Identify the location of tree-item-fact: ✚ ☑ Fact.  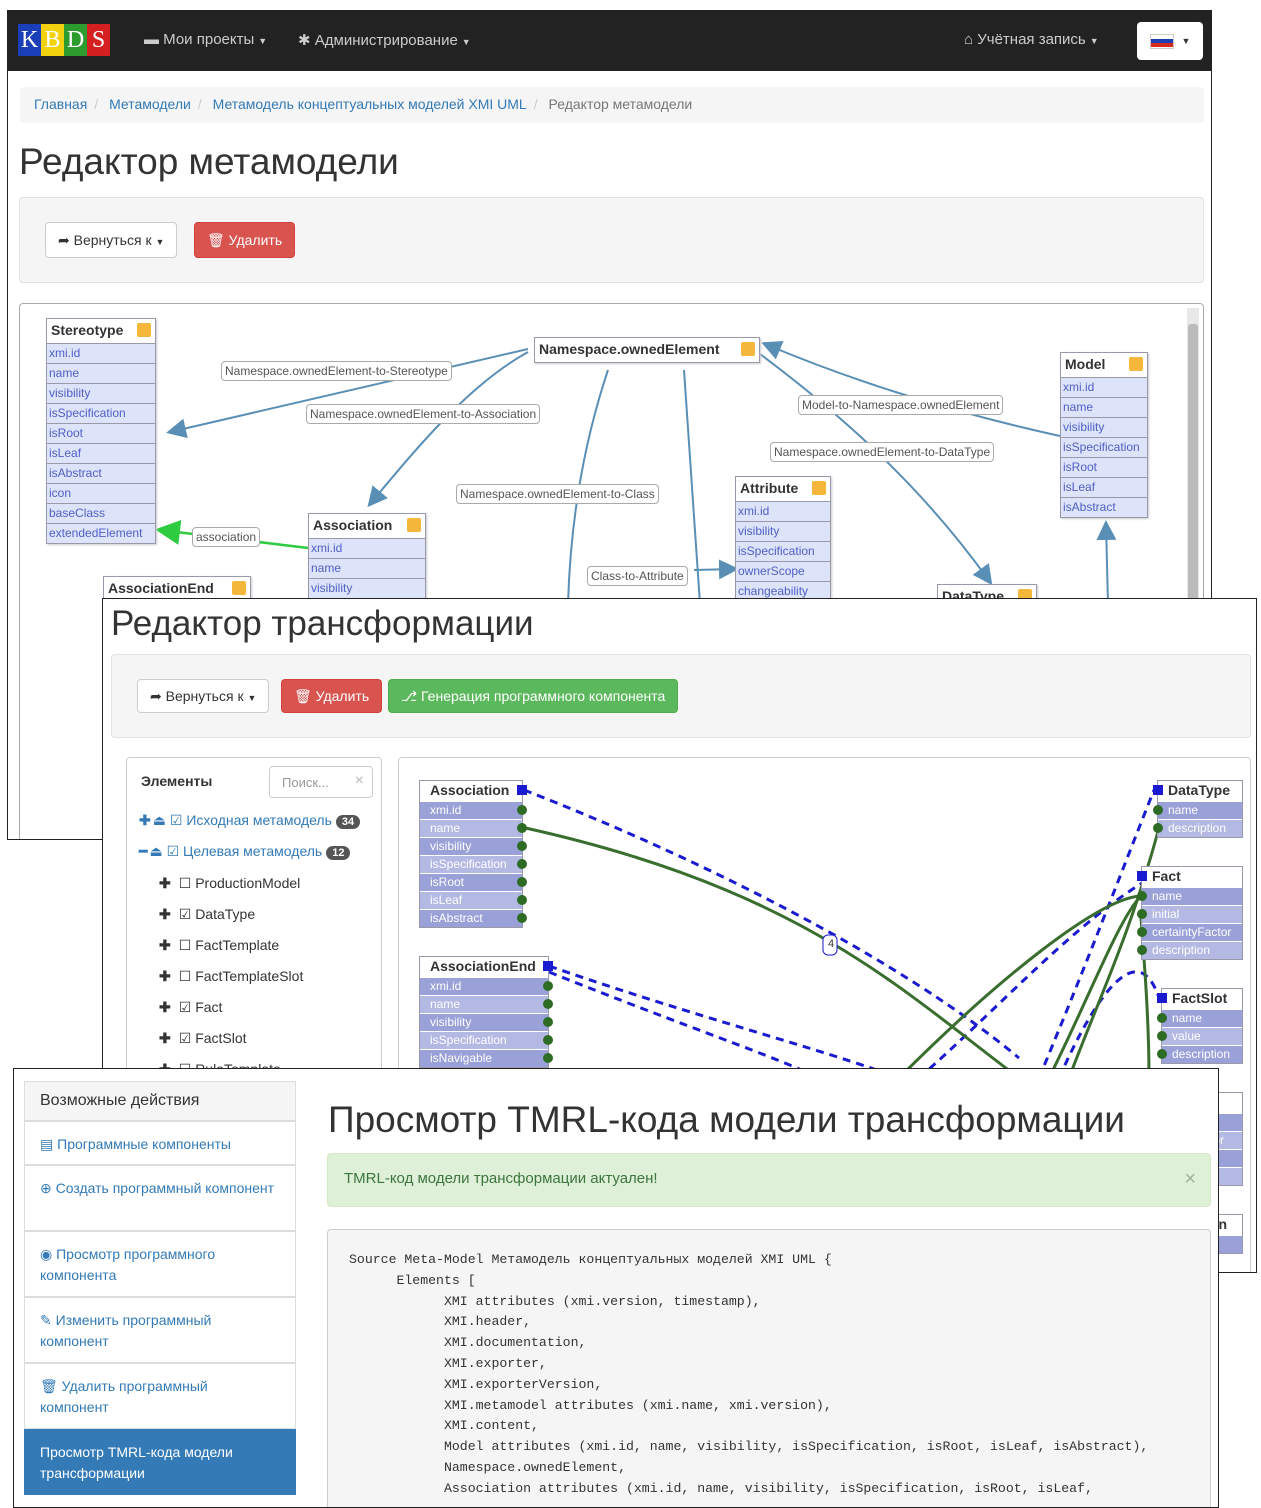
(190, 1007).